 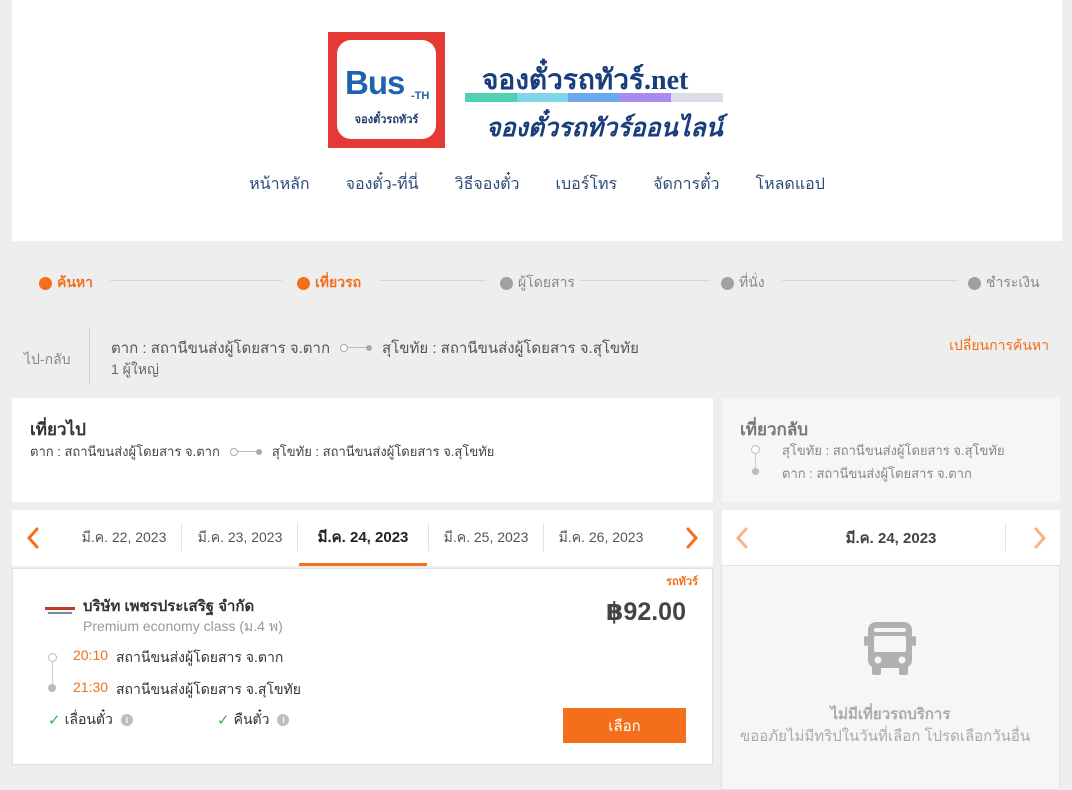 I want to click on outbound-from: ตาก : สถานีขนส่งผู้โดยสาร จ.ตาก, so click(x=125, y=451).